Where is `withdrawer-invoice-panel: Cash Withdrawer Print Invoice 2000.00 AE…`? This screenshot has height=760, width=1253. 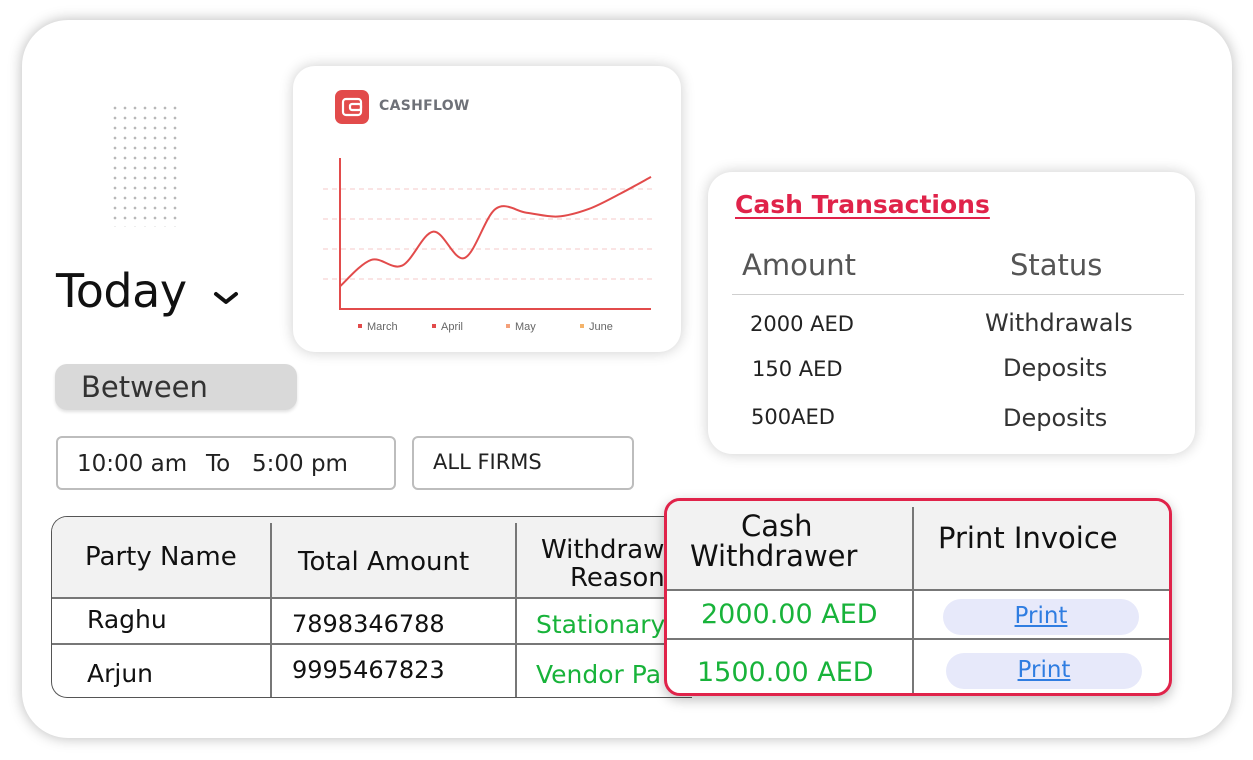
withdrawer-invoice-panel: Cash Withdrawer Print Invoice 2000.00 AE… is located at coordinates (918, 597).